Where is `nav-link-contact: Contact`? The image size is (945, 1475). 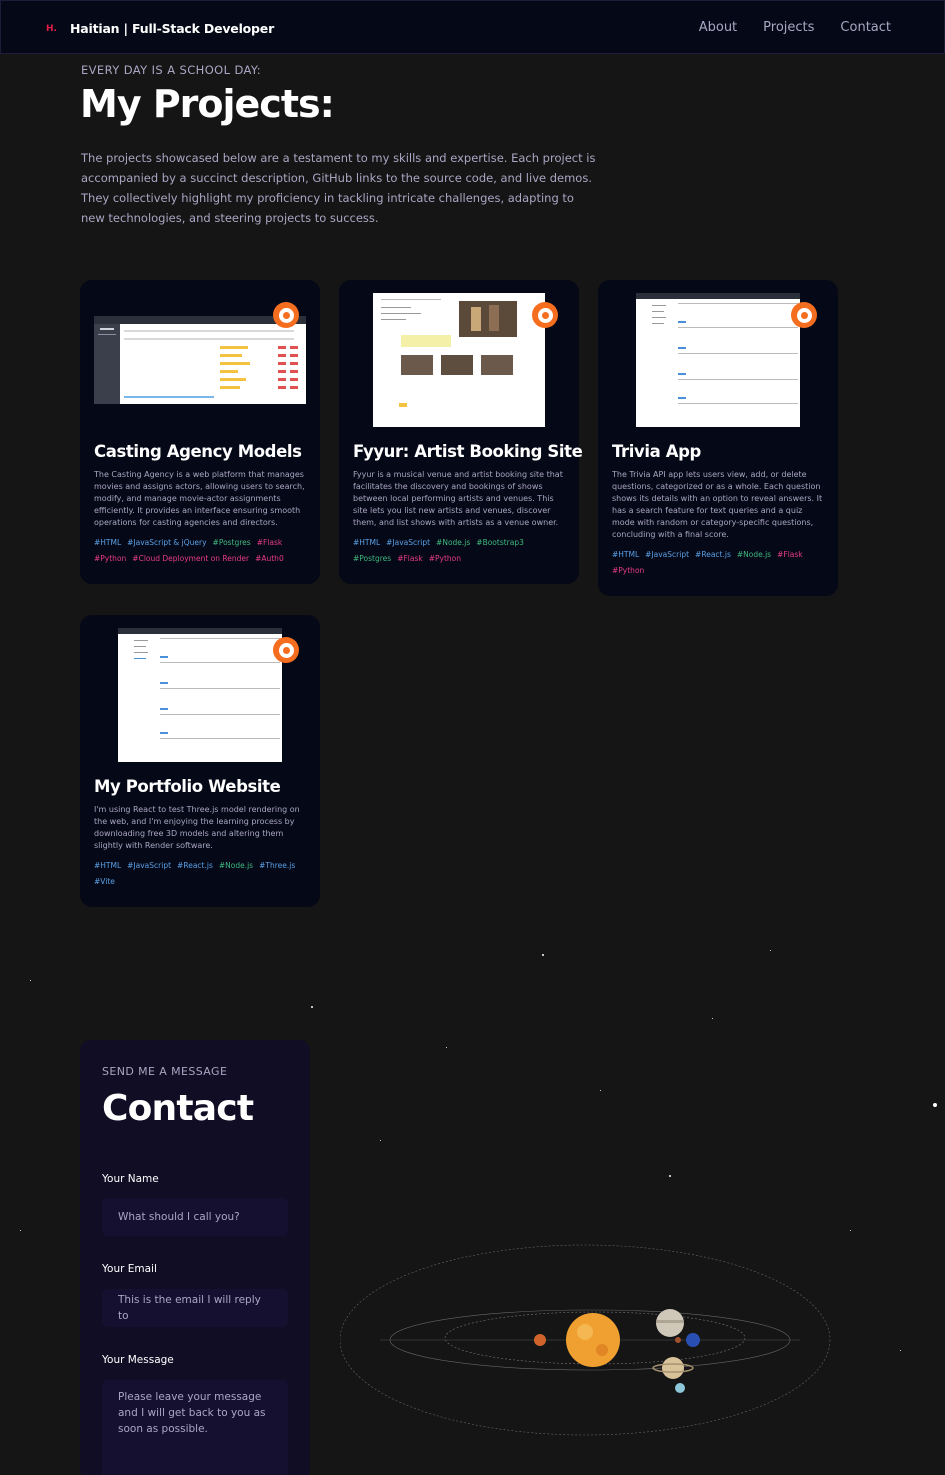
nav-link-contact: Contact is located at coordinates (865, 27).